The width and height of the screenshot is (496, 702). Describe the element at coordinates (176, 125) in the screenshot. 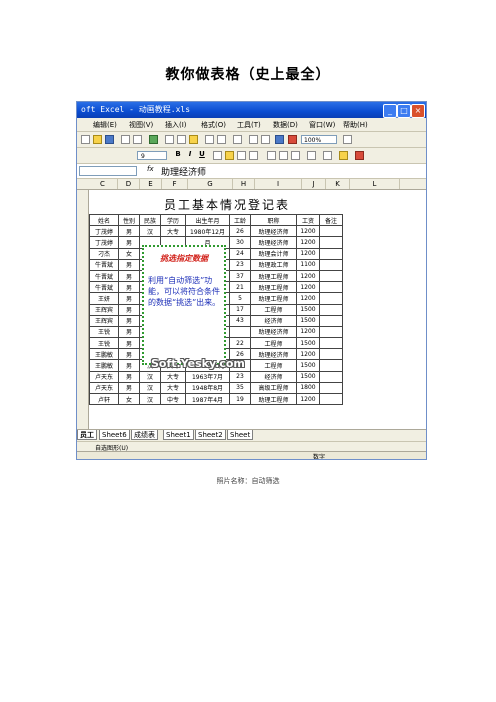

I see `menu-insert: 插入(I)` at that location.